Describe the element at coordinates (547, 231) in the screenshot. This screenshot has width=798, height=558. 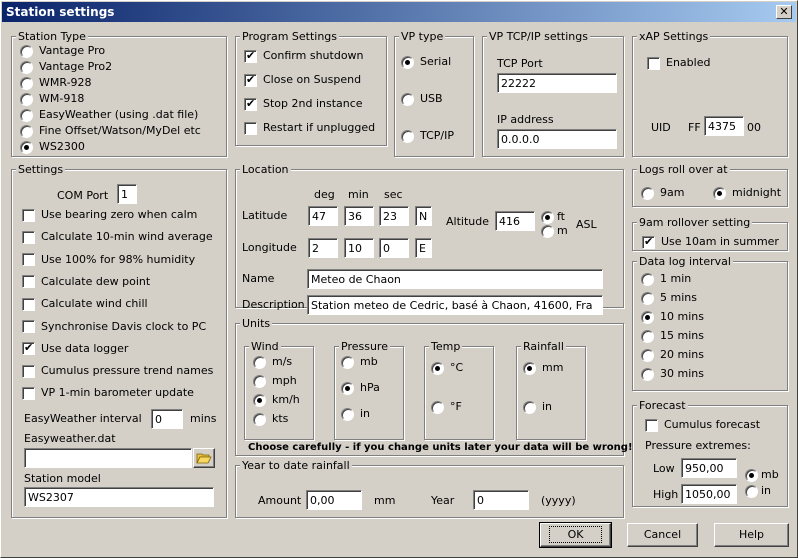
I see `altitude-m-dot` at that location.